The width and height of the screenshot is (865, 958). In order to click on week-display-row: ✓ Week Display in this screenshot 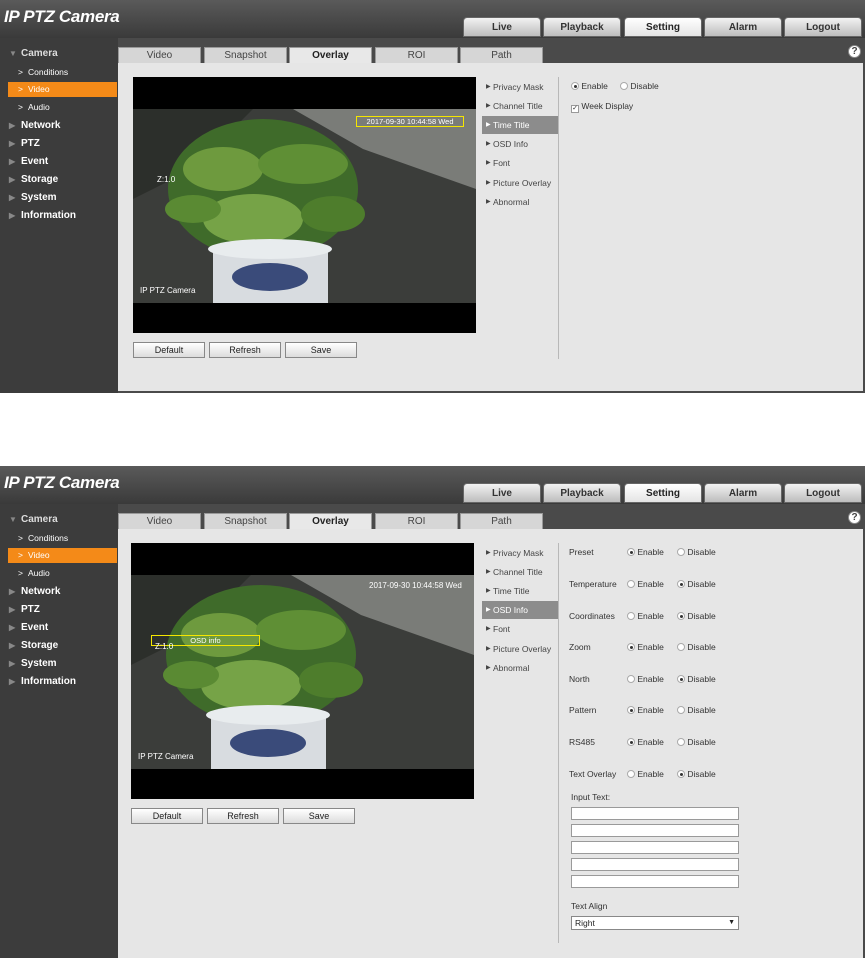, I will do `click(602, 107)`.